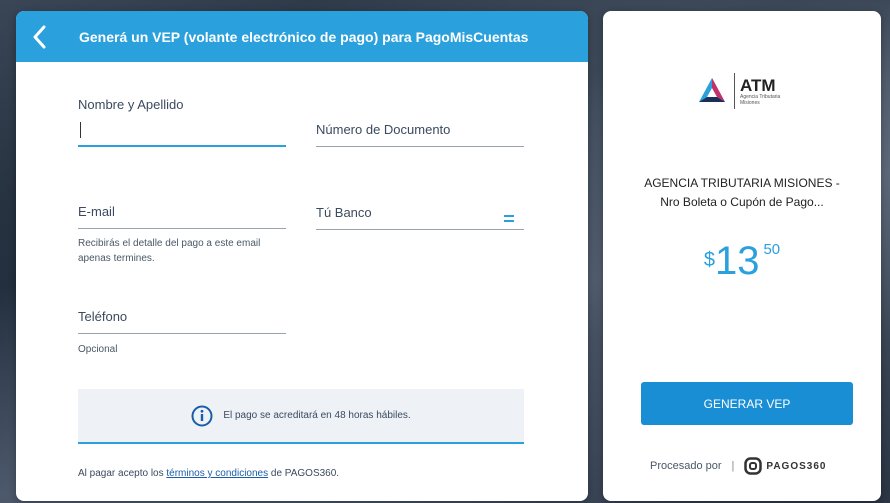 The image size is (890, 503). Describe the element at coordinates (383, 129) in the screenshot. I see `document-label: Número de Documento` at that location.